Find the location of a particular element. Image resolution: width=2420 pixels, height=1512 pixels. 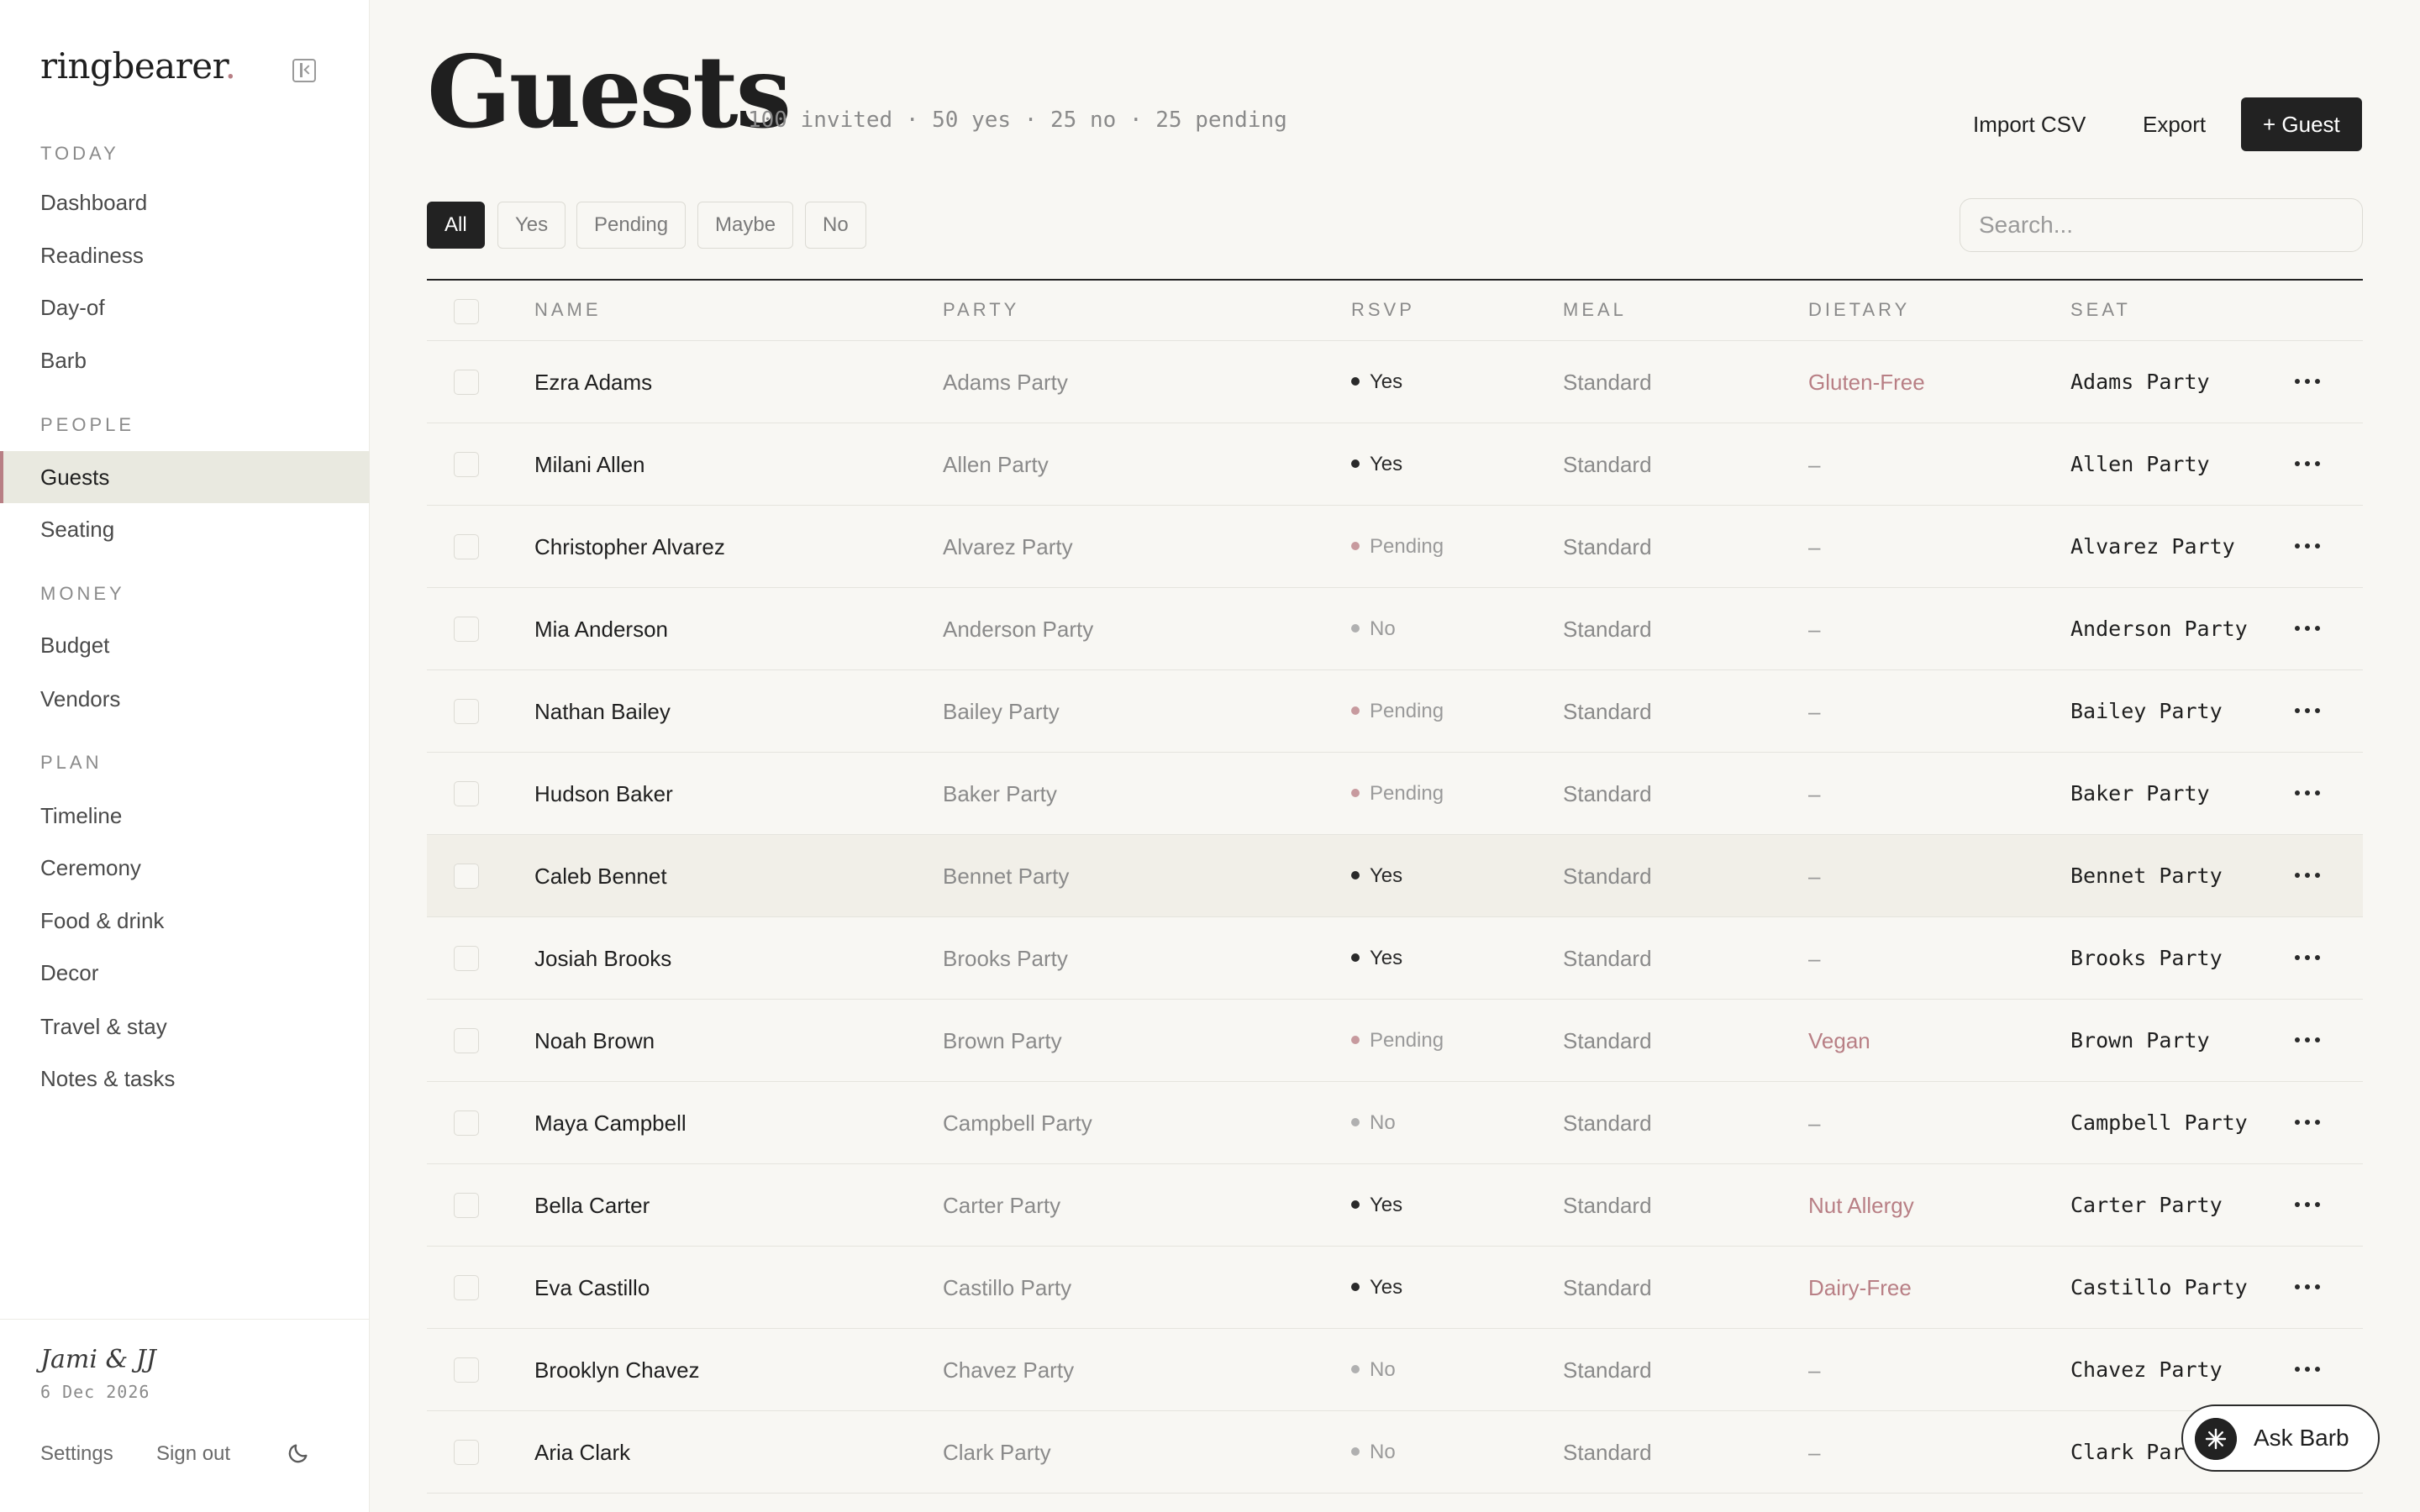

sidebar-item-food-drink: Food & drink is located at coordinates (185, 921).